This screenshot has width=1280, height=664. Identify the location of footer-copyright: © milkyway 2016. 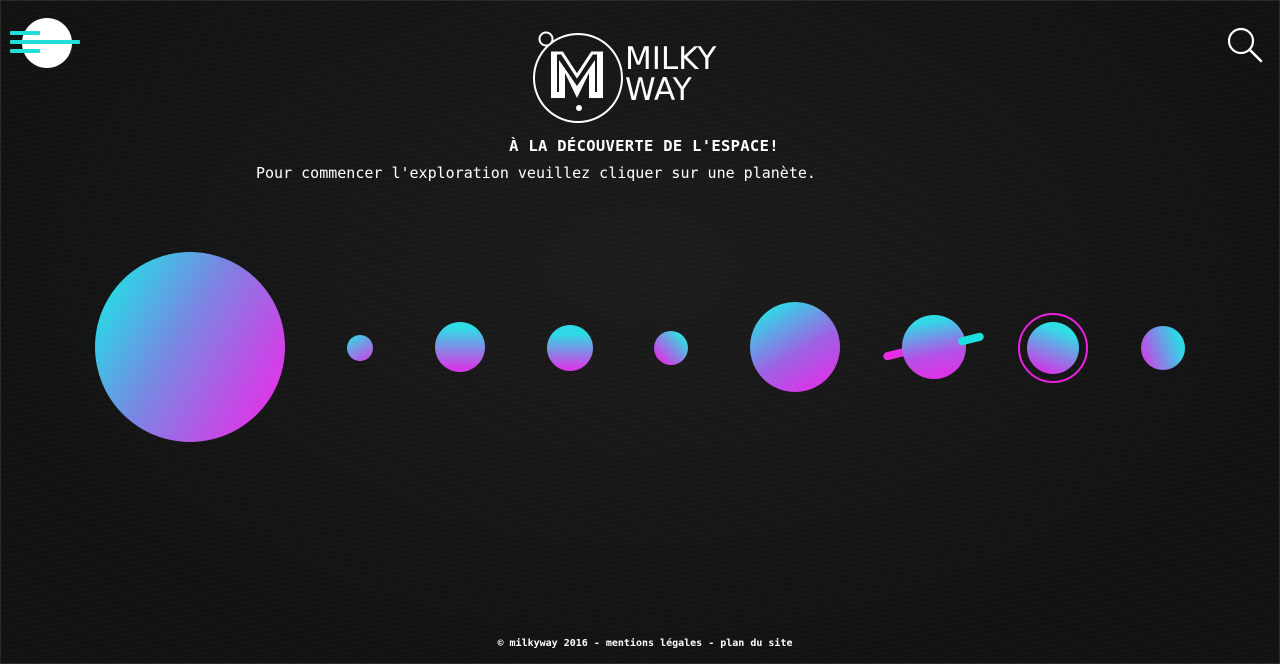
(542, 643).